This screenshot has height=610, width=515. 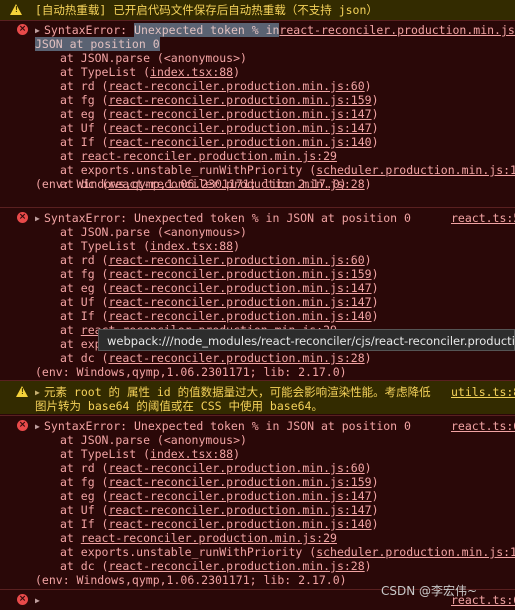 I want to click on hot-reload-warning-text: [自动热重载] 已开启代码文件保存后自动热重载（不支持 json）, so click(x=206, y=10).